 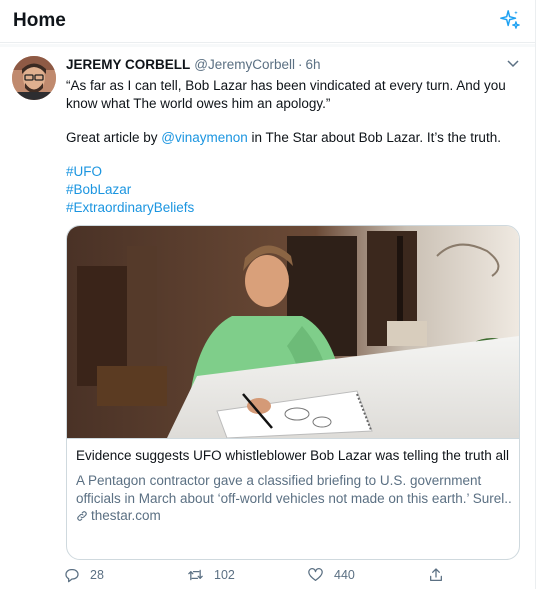 I want to click on card-domain-text: thestar.com, so click(x=126, y=515).